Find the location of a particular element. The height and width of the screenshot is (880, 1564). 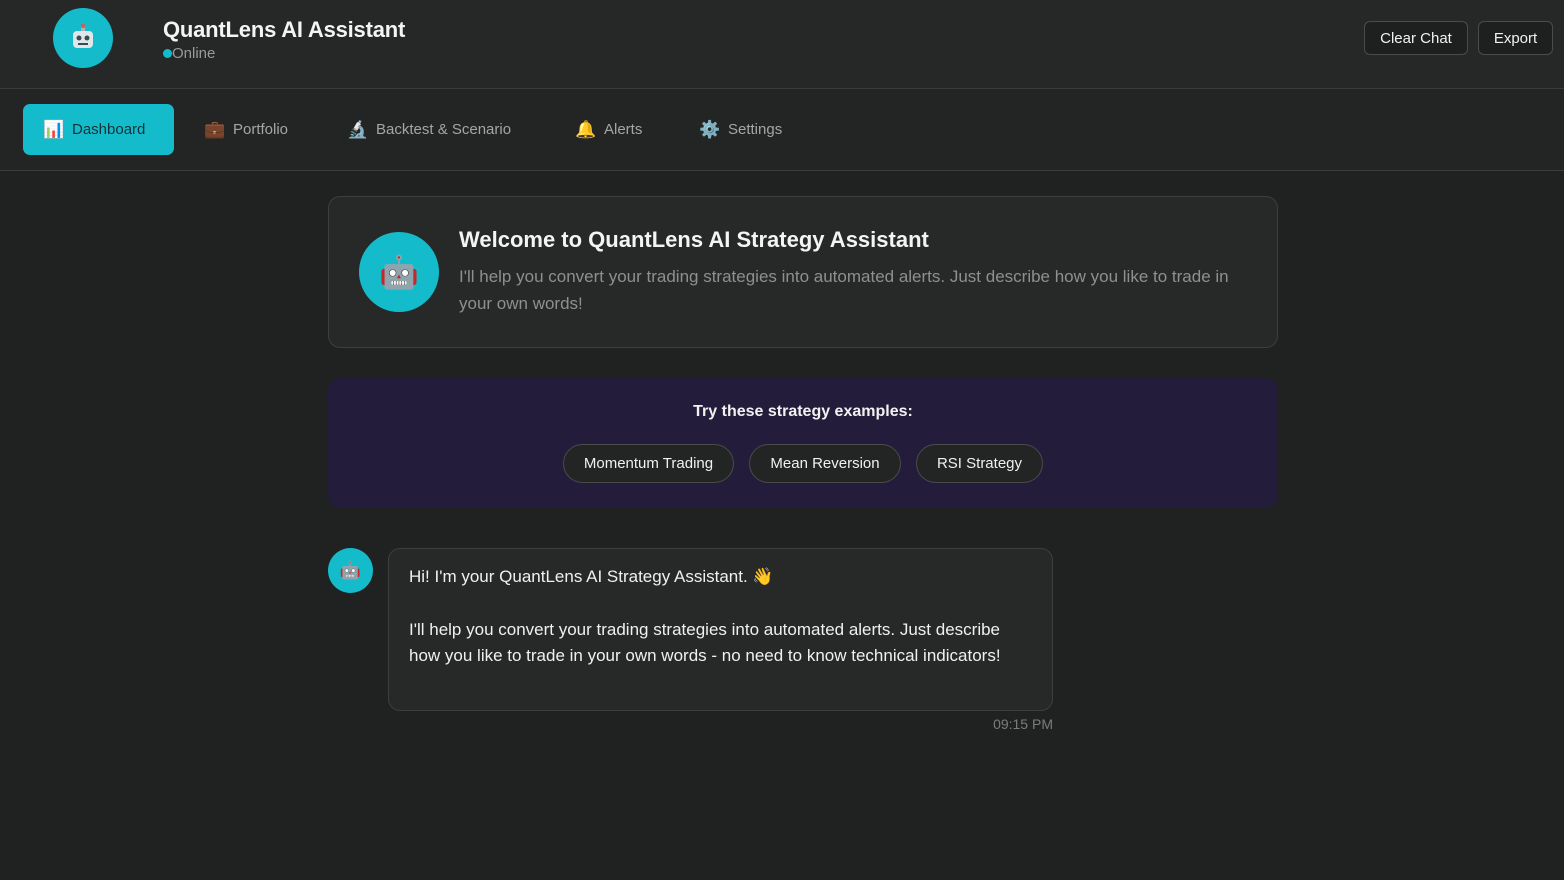

tab-label: Alerts is located at coordinates (623, 129).